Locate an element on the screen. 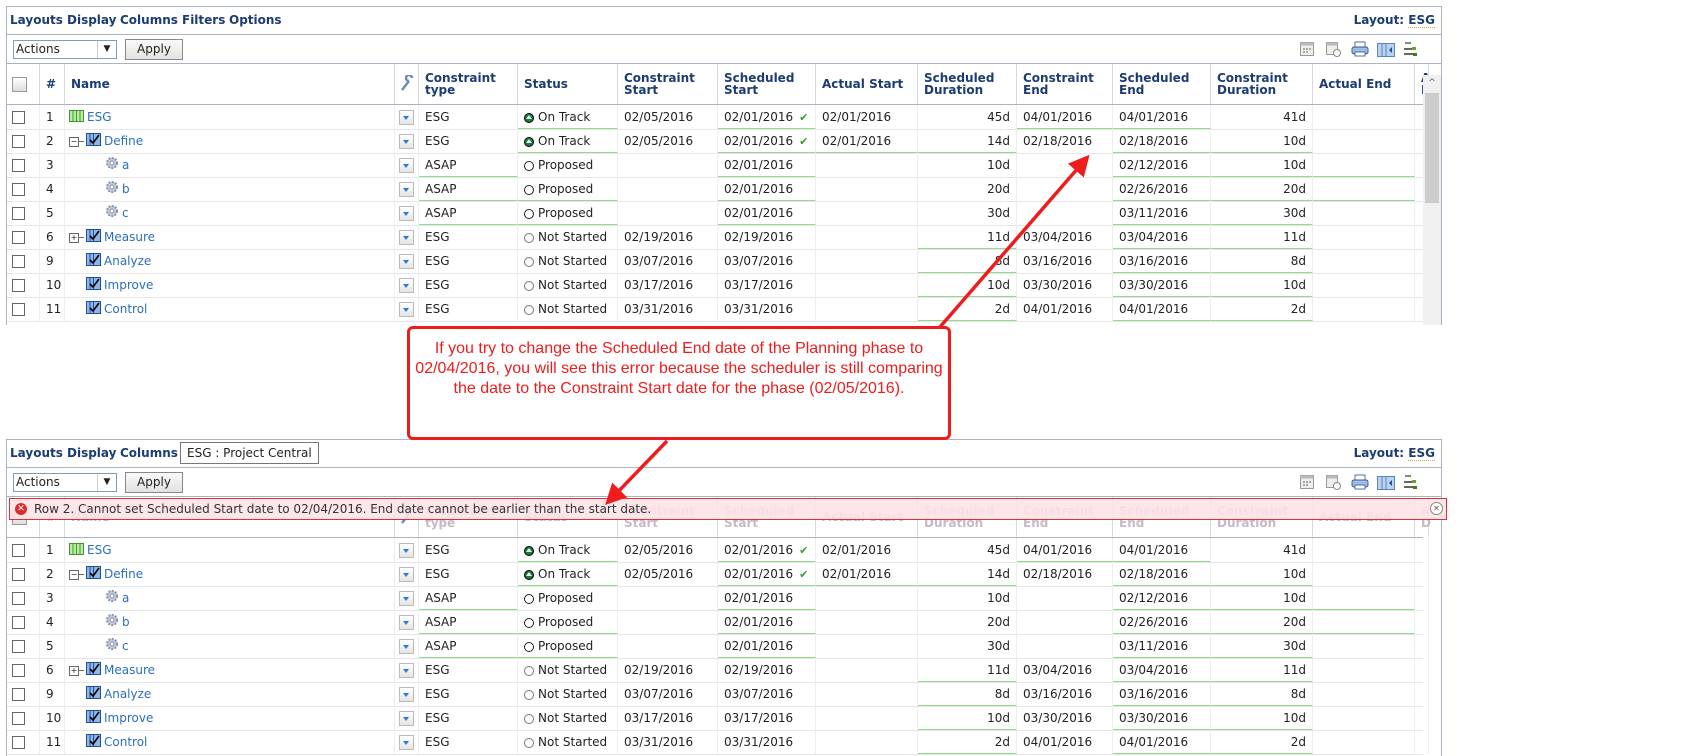  column-header-sdur: Scheduled Duration is located at coordinates (970, 84).